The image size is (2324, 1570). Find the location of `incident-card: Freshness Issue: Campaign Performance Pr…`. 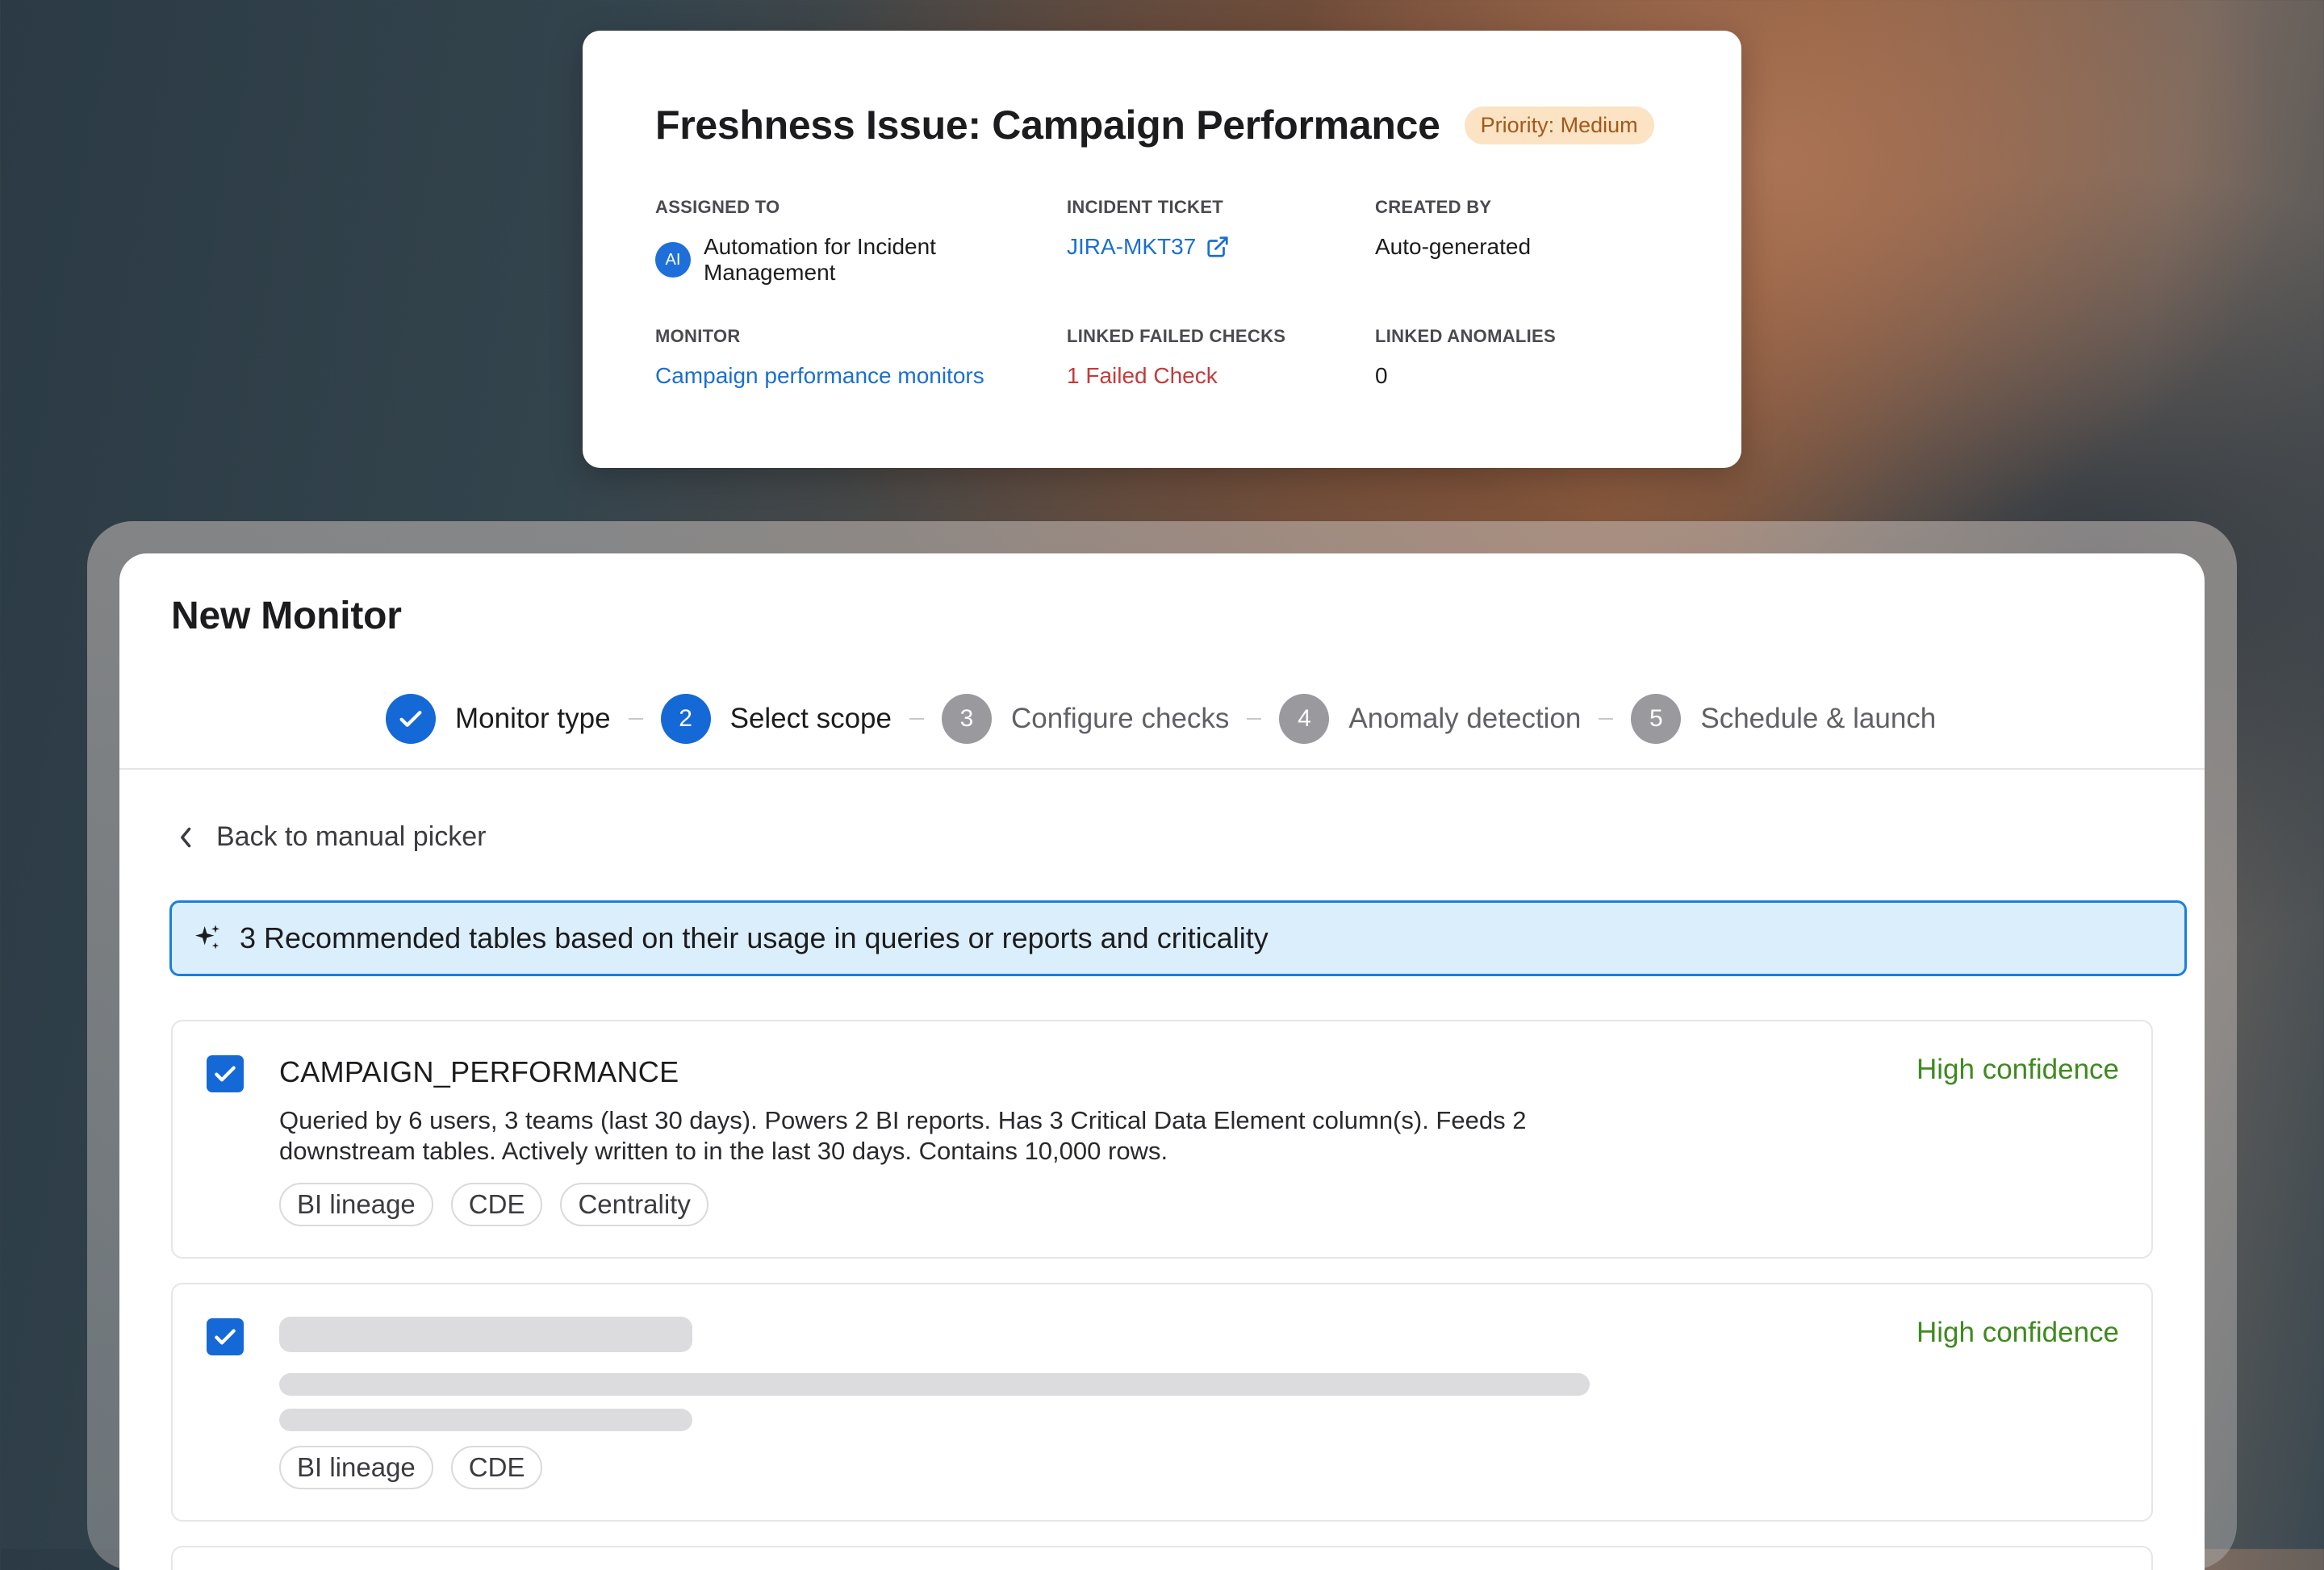

incident-card: Freshness Issue: Campaign Performance Pr… is located at coordinates (1162, 249).